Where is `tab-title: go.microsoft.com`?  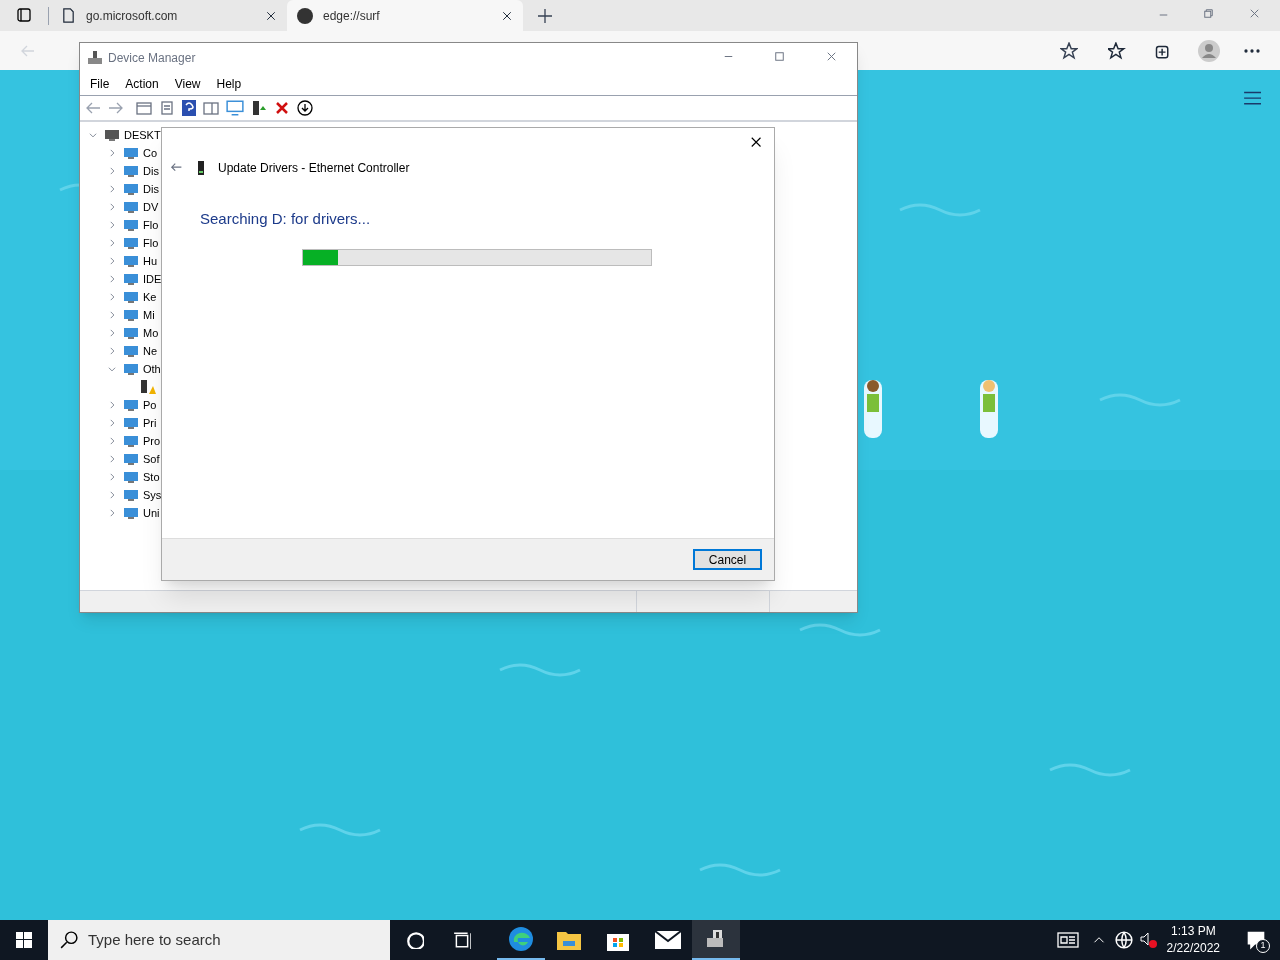
tab-title: go.microsoft.com is located at coordinates (132, 16).